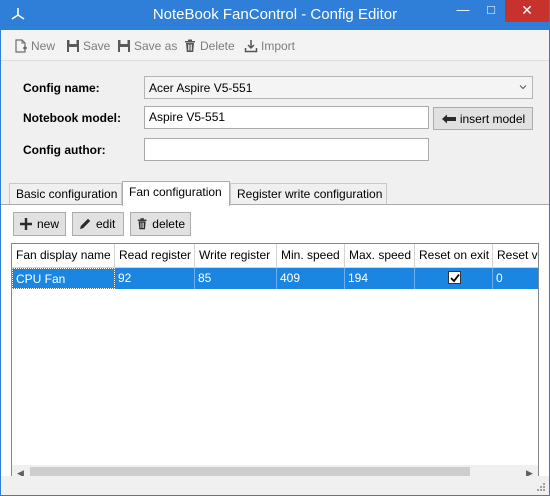  I want to click on new-fan-button: new, so click(39, 224).